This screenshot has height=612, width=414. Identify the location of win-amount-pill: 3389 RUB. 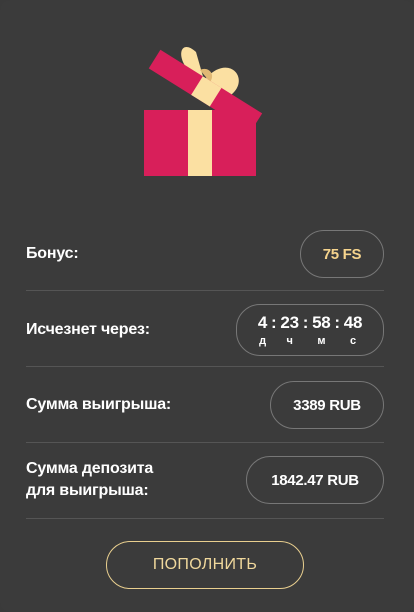
(327, 405).